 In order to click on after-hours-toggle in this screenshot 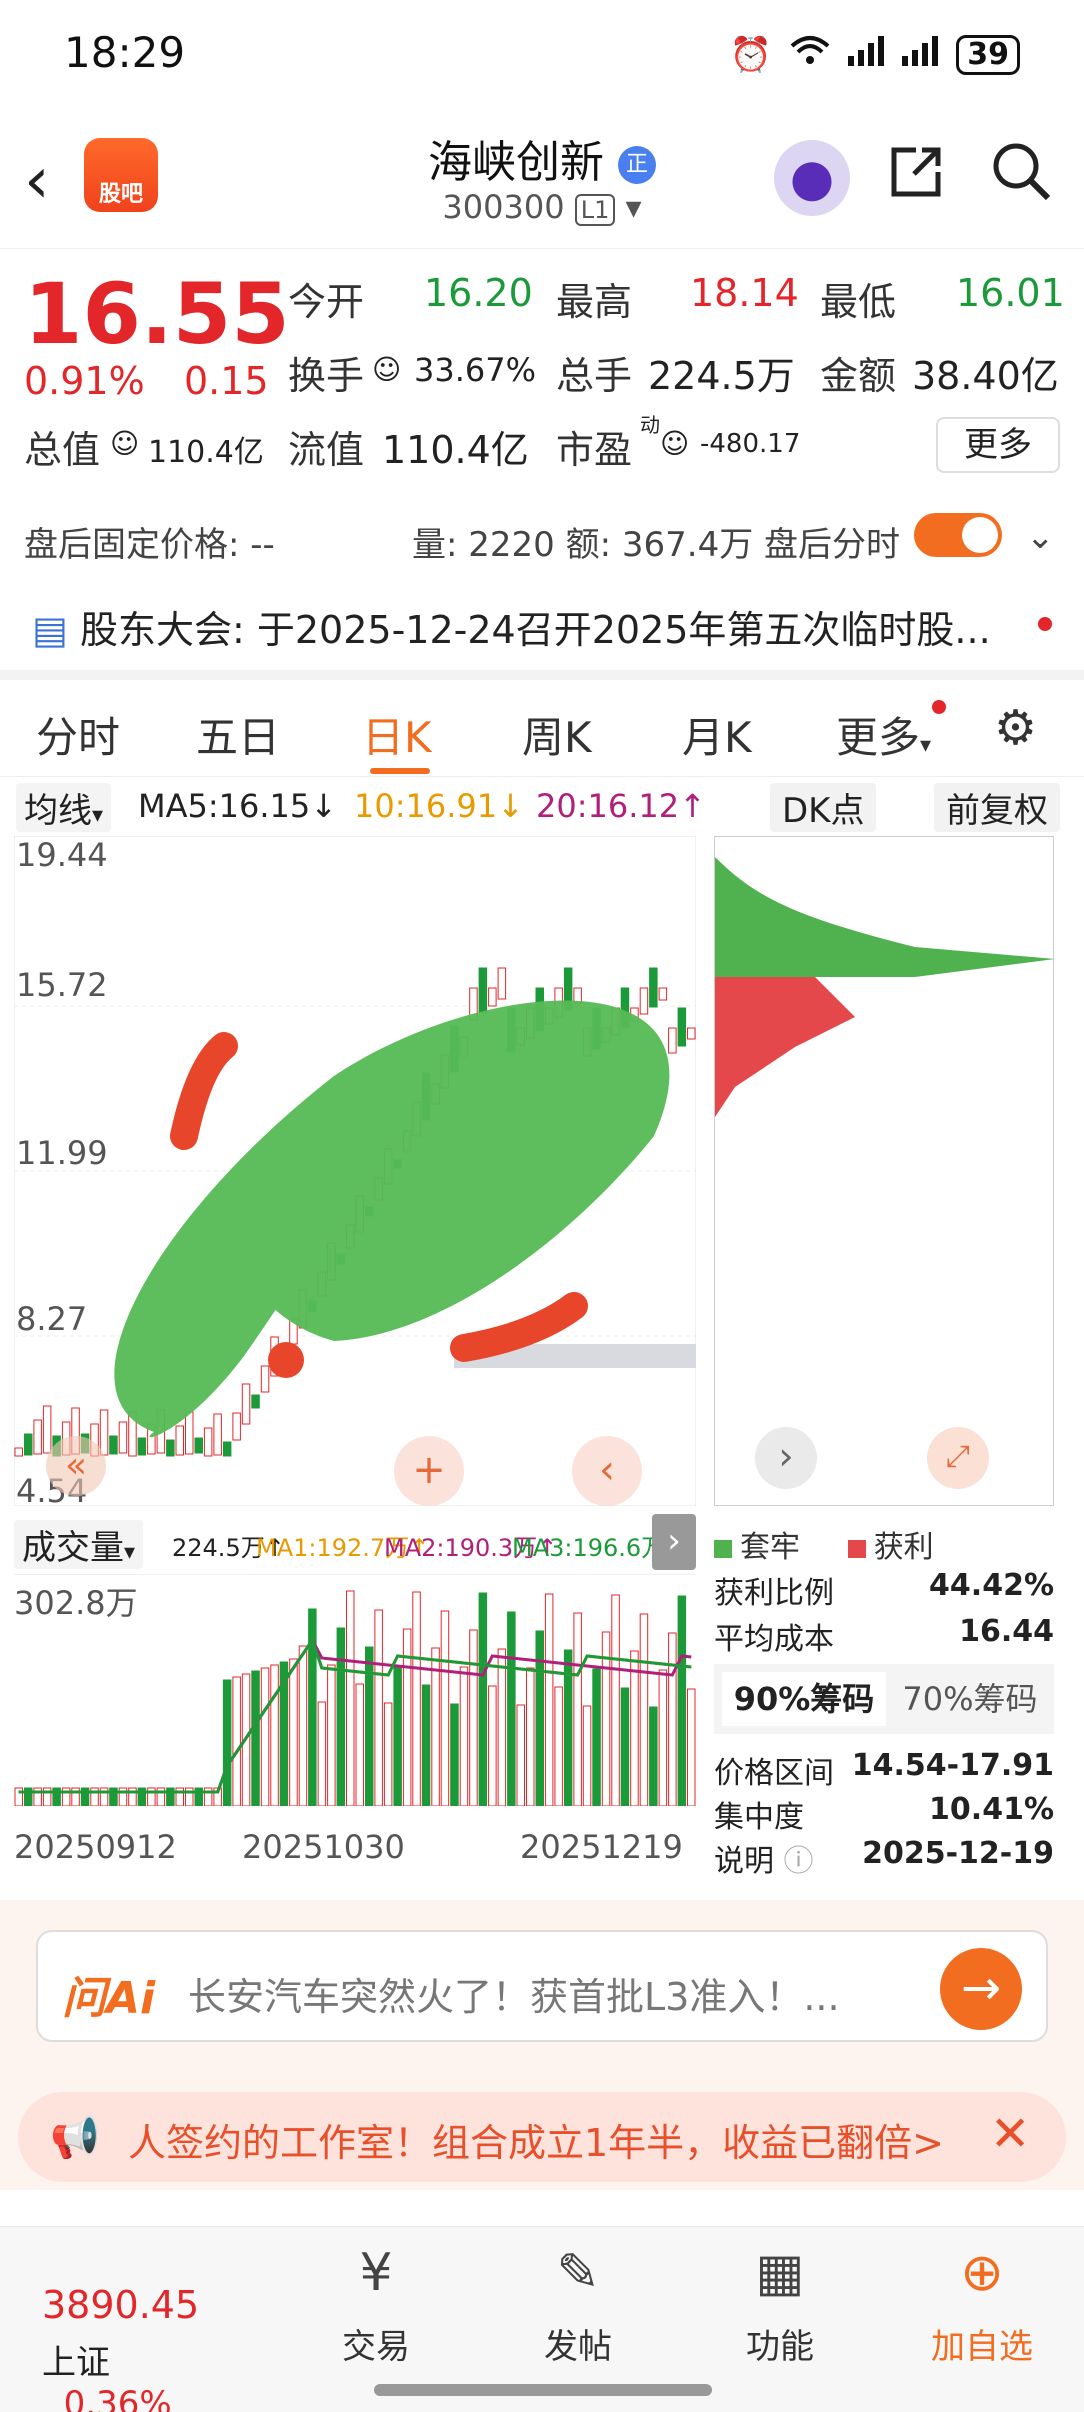, I will do `click(958, 535)`.